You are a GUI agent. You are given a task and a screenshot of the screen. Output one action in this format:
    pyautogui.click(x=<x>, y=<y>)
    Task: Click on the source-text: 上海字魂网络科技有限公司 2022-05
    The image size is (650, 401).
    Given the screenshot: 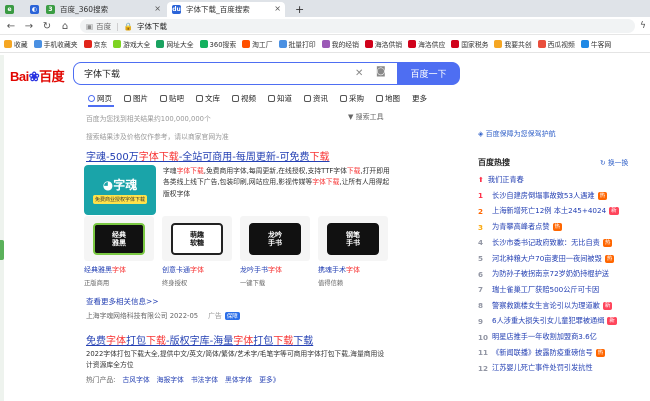 What is the action you would take?
    pyautogui.click(x=142, y=316)
    